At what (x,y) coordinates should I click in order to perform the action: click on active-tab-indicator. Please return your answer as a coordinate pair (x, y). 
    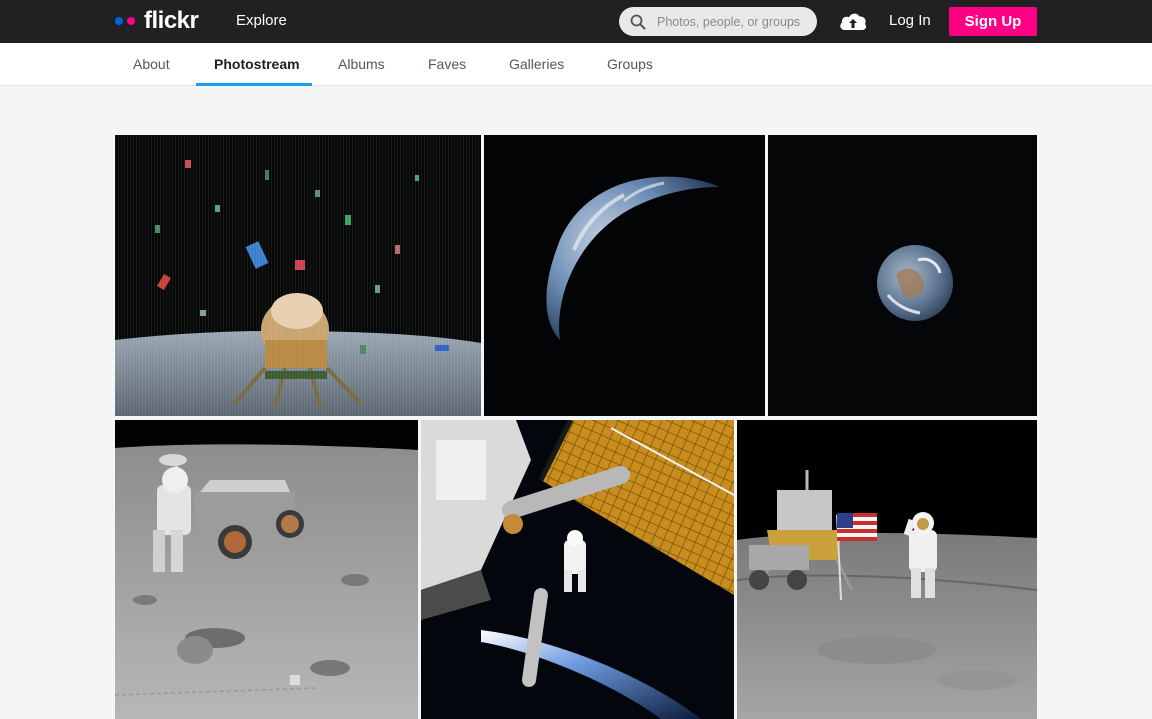
    Looking at the image, I should click on (254, 84).